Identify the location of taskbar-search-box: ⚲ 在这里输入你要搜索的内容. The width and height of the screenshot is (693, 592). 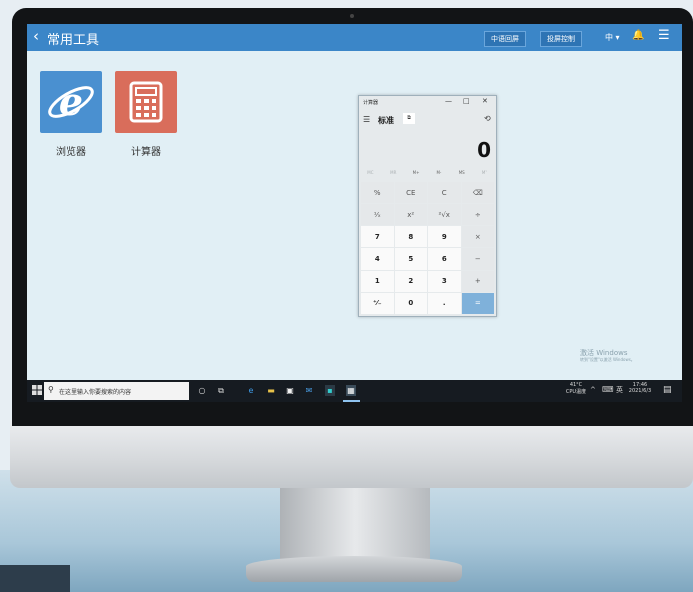
(116, 391).